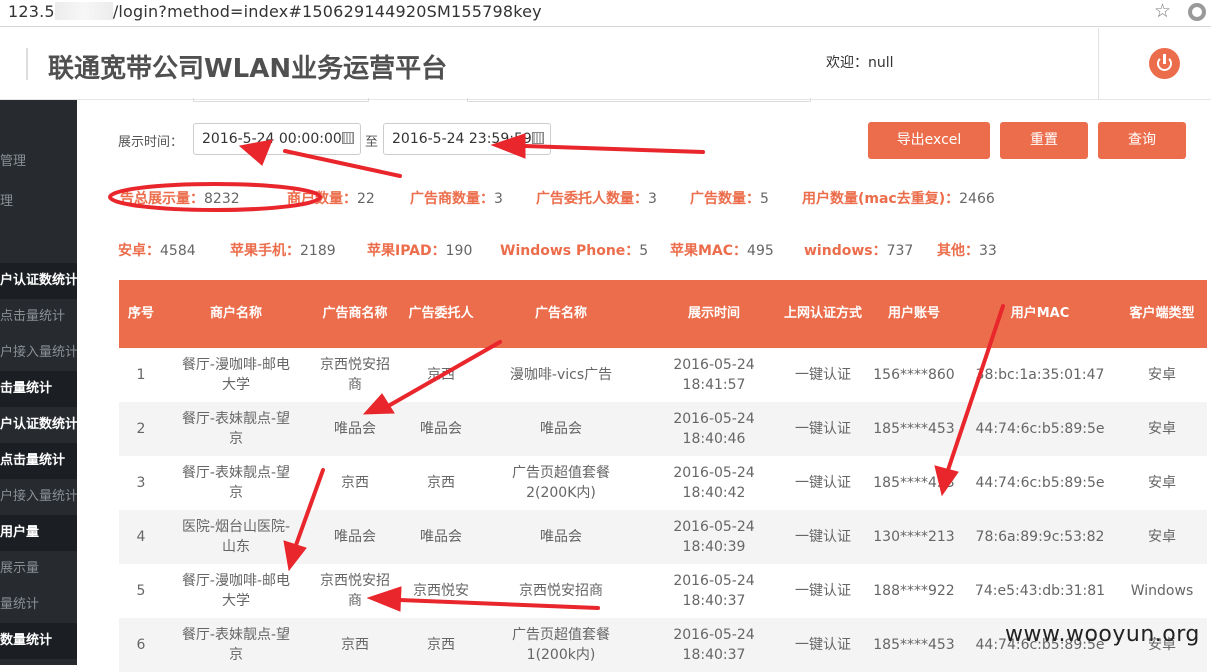 The image size is (1211, 672). Describe the element at coordinates (180, 199) in the screenshot. I see `stat-total-display: 告总展示量：8232` at that location.